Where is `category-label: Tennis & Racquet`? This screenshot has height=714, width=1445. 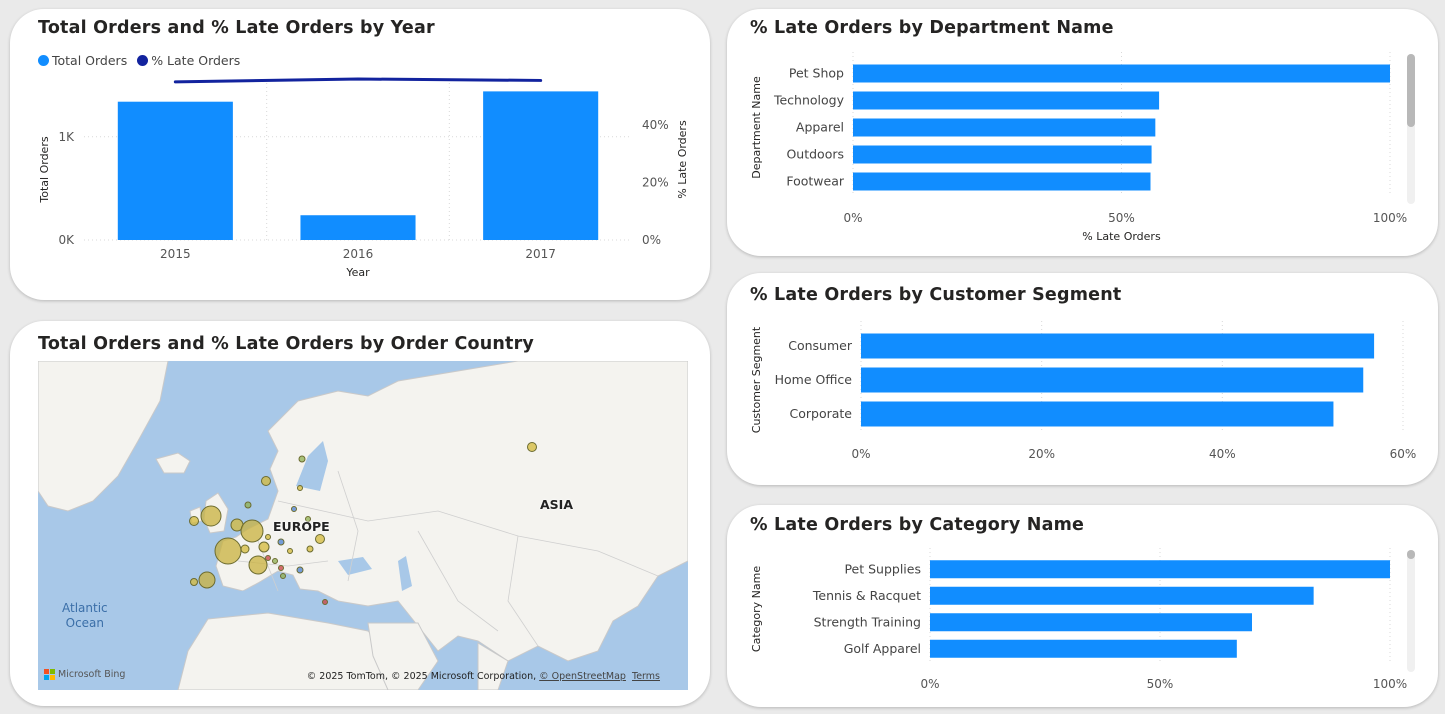
category-label: Tennis & Racquet is located at coordinates (866, 595).